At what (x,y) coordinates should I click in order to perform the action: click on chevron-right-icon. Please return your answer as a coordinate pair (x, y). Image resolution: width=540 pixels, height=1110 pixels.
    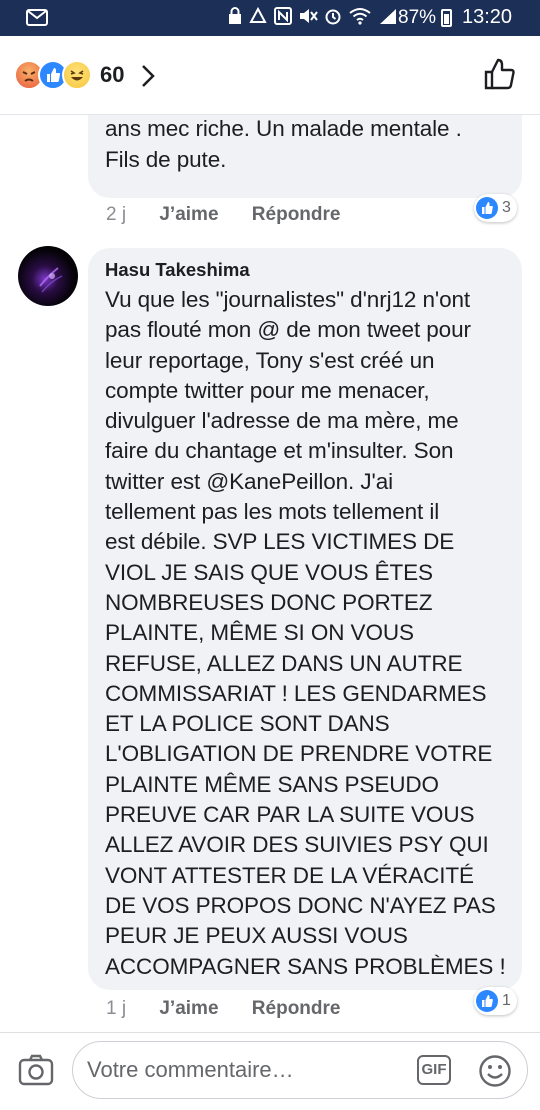
    Looking at the image, I should click on (148, 76).